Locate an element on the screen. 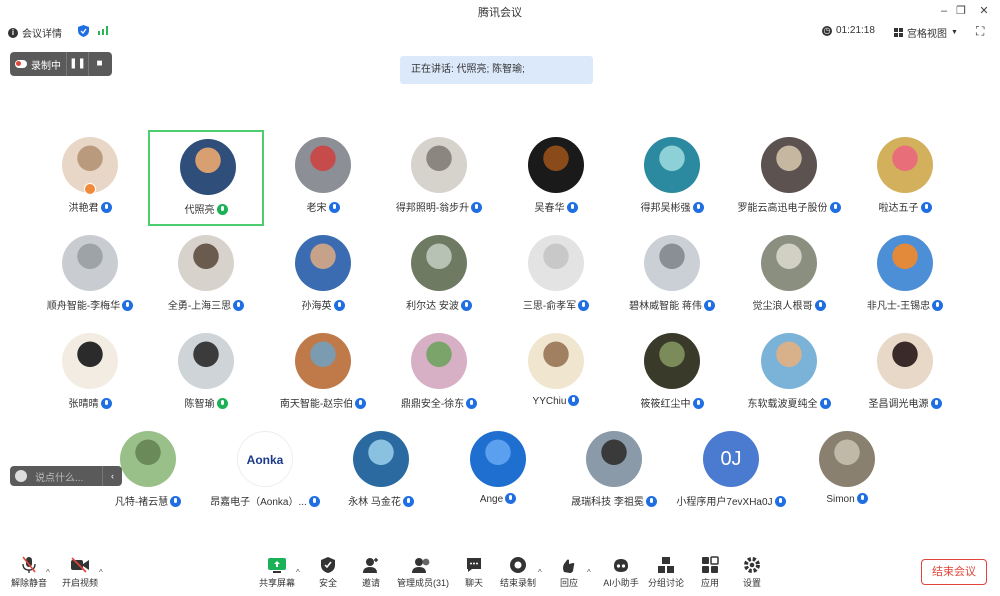  restore-icon: ❐ is located at coordinates (961, 11).